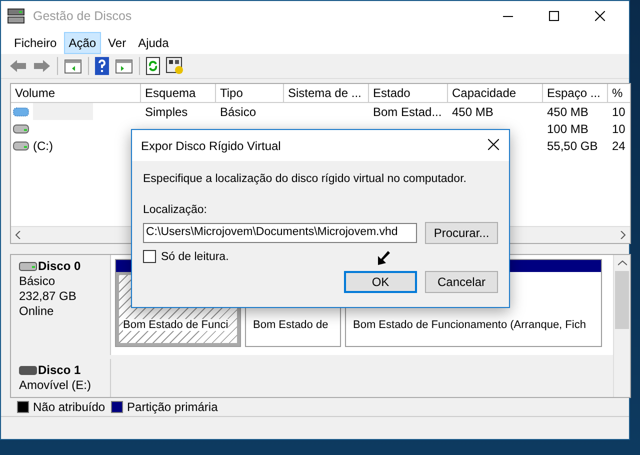  Describe the element at coordinates (37, 282) in the screenshot. I see `disk-info: Básico` at that location.